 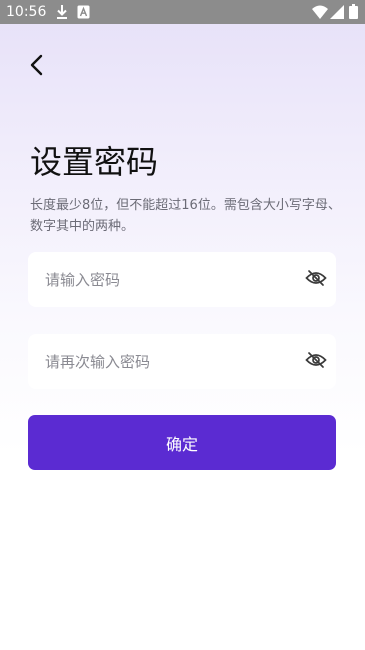 I want to click on battery-icon, so click(x=353, y=13).